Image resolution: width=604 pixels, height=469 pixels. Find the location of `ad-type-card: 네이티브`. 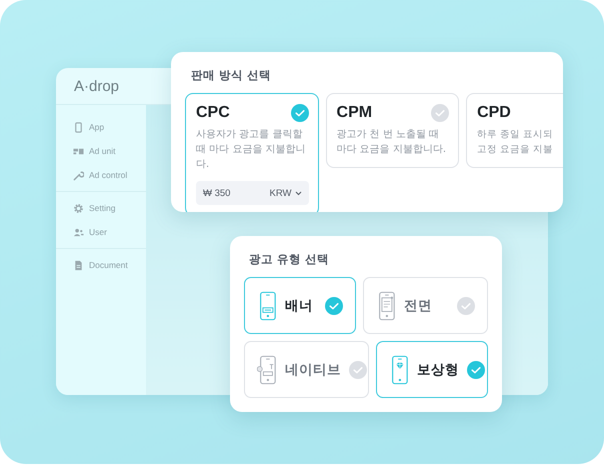

ad-type-card: 네이티브 is located at coordinates (306, 369).